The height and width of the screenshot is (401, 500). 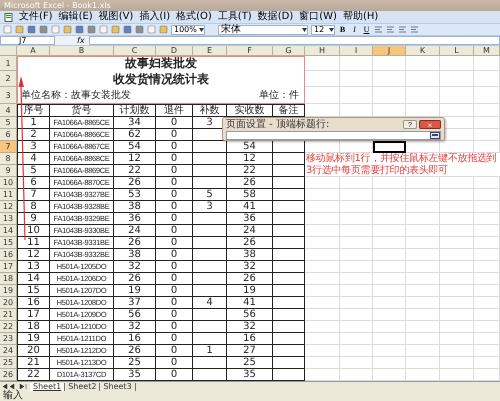 I want to click on menu-item: 格式(O), so click(x=194, y=17).